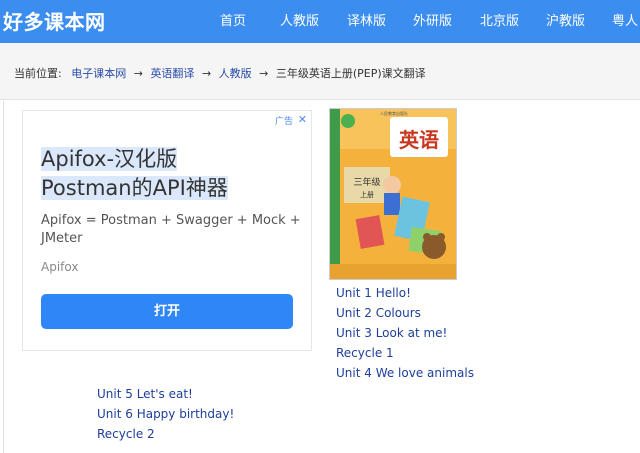 This screenshot has height=453, width=640. I want to click on breadcrumb-current: 三年级英语上册(PEP)课文翻译, so click(350, 73).